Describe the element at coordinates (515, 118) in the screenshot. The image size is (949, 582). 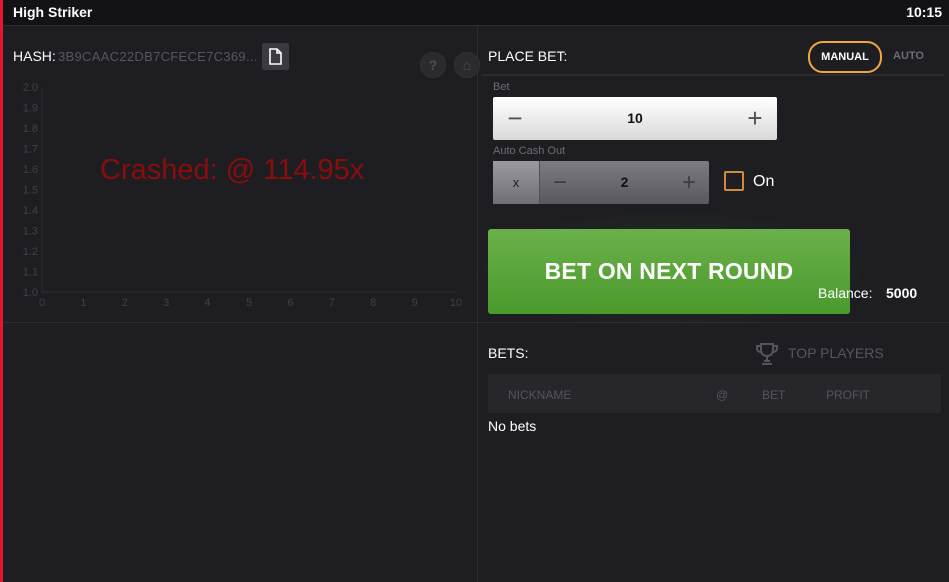
I see `bet-decrease-button: −` at that location.